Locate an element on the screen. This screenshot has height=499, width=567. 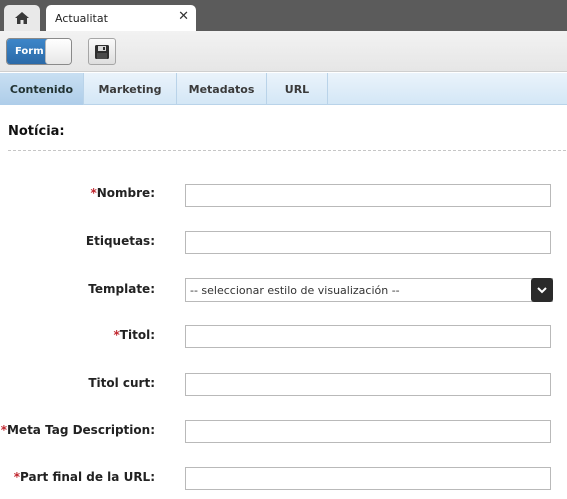
field-label-text: Titol: is located at coordinates (137, 335).